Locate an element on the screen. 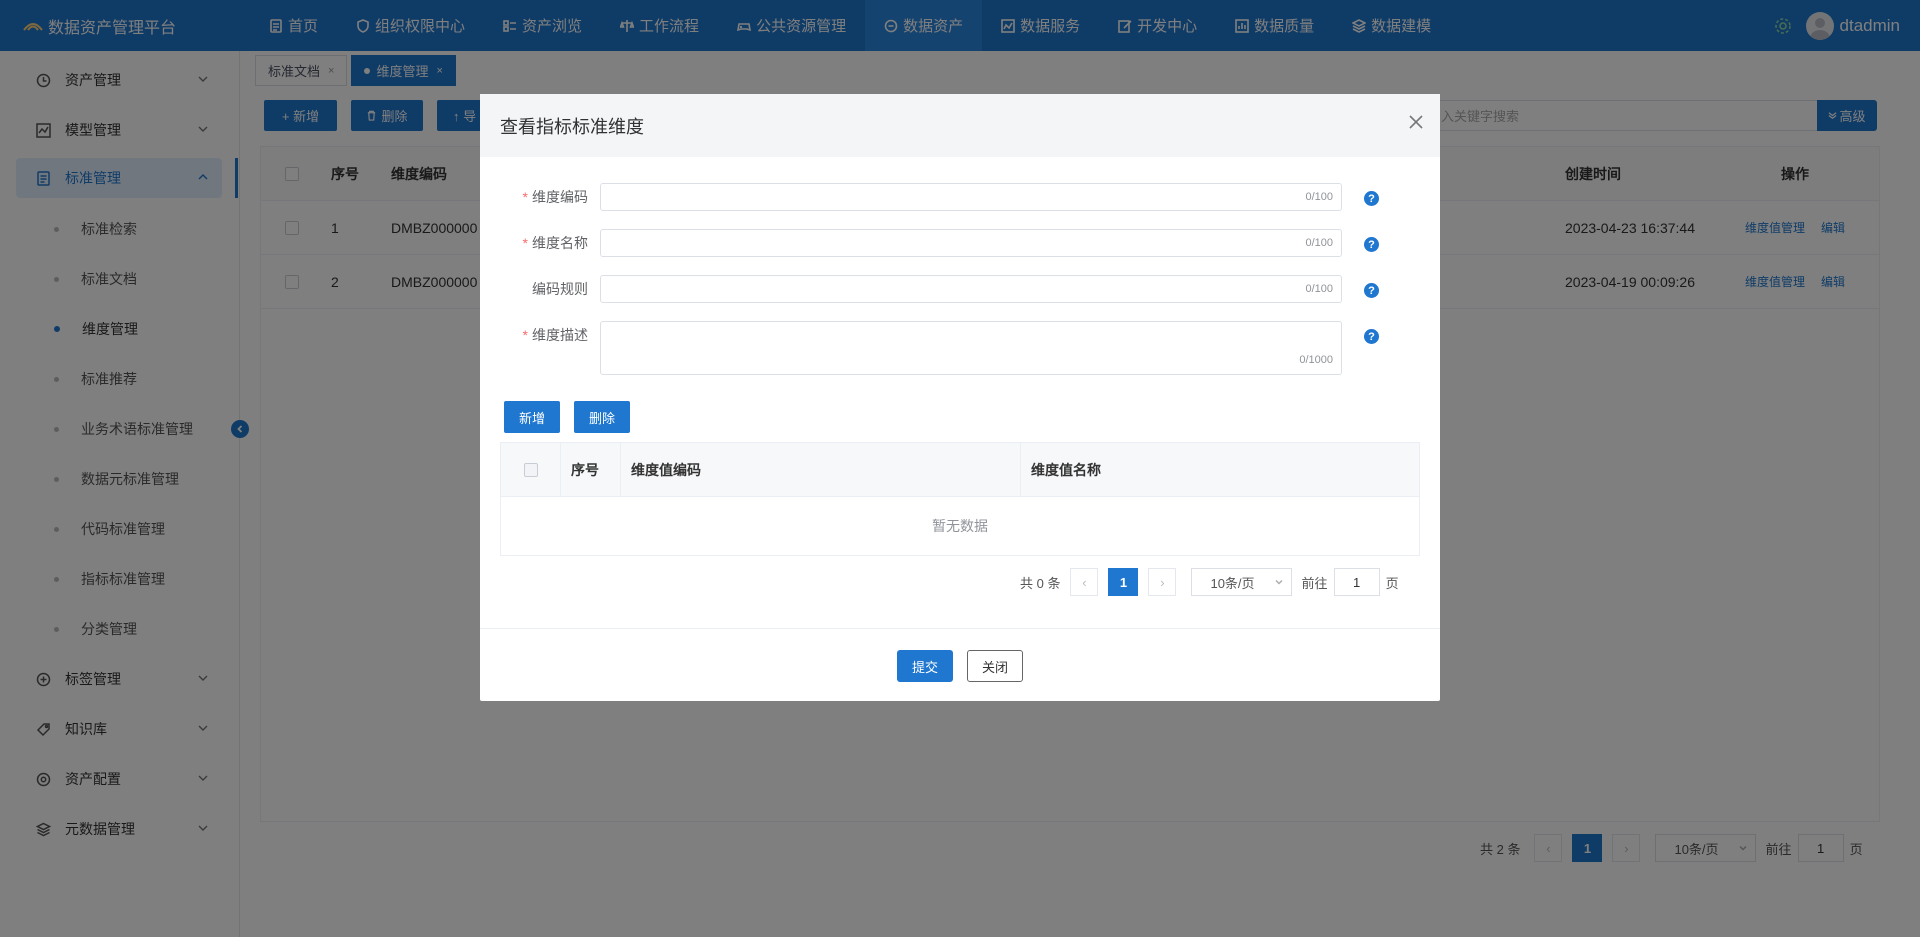 The width and height of the screenshot is (1920, 937). encoding-rule-label: 编码规则 is located at coordinates (560, 289).